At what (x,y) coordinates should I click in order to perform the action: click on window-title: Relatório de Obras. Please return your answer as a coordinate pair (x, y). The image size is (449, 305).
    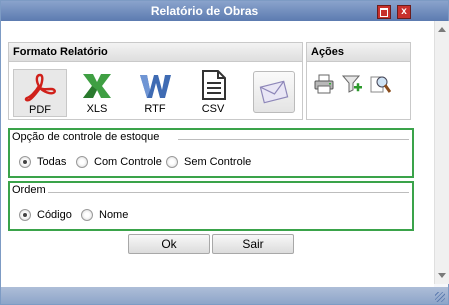
    Looking at the image, I should click on (204, 11).